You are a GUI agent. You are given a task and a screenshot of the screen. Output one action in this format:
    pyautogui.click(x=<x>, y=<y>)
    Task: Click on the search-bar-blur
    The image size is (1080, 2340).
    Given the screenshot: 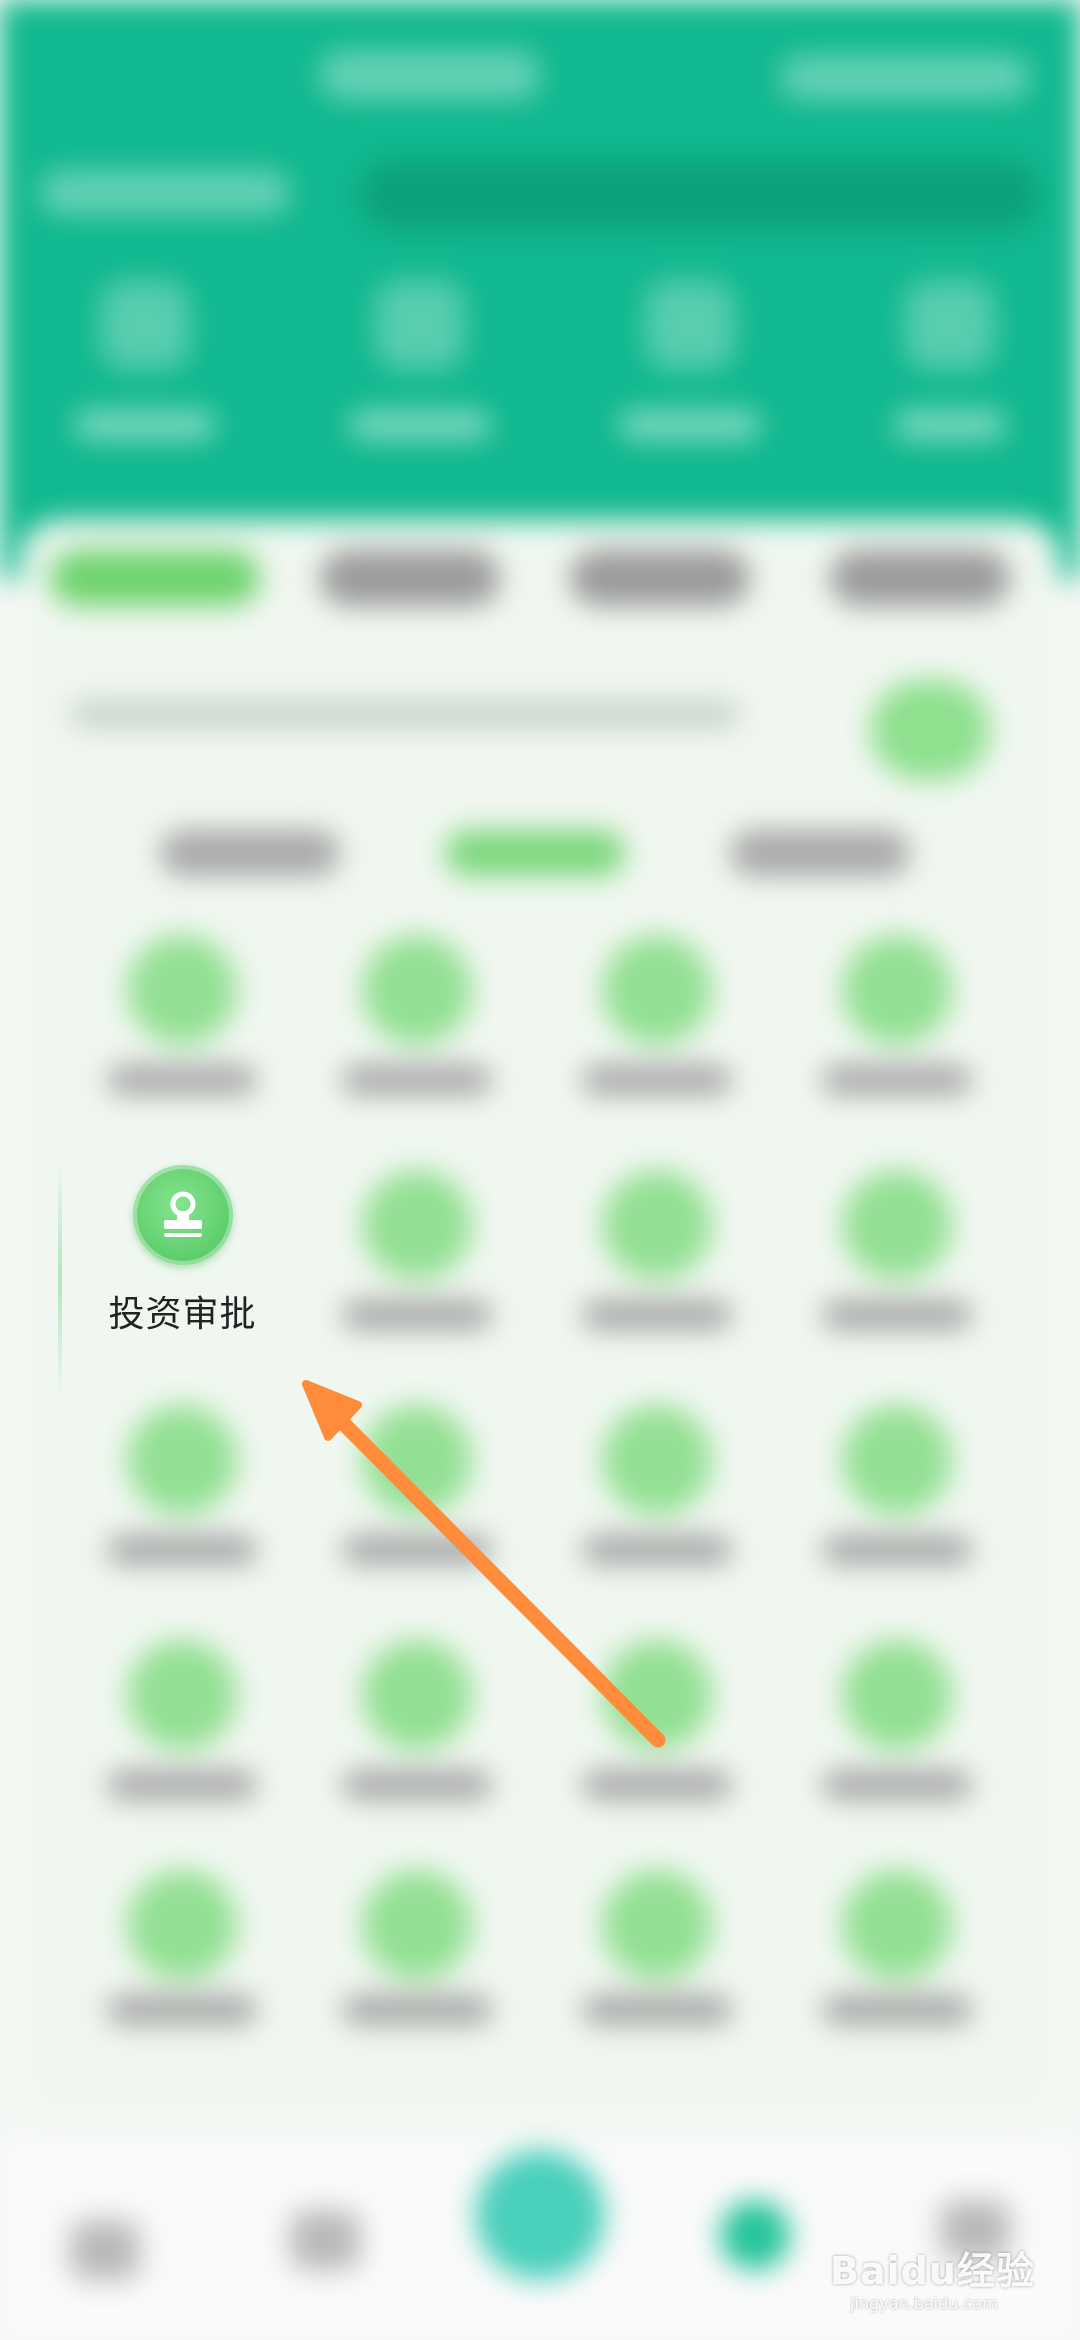 What is the action you would take?
    pyautogui.click(x=700, y=195)
    